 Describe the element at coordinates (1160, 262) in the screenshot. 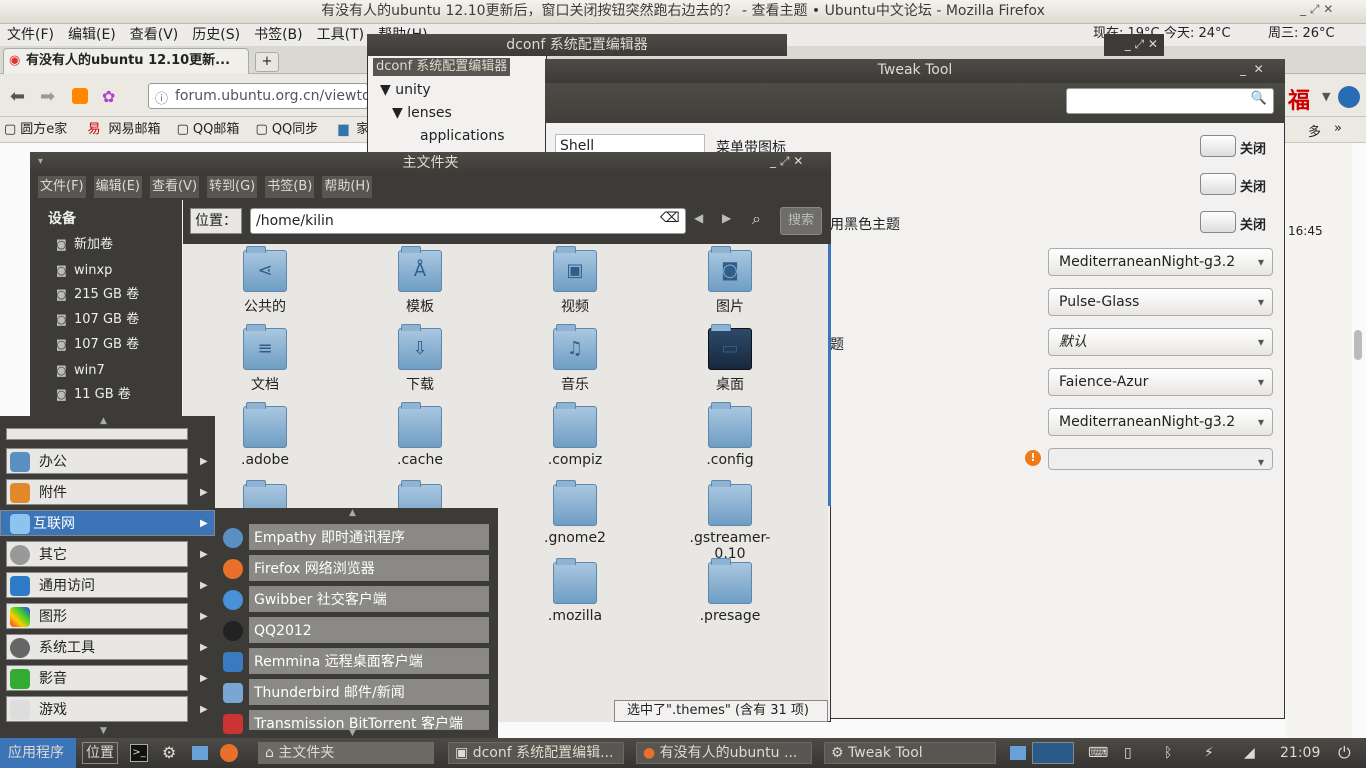

I see `combo-gtk-theme: MediterraneanNight-g3.2` at that location.